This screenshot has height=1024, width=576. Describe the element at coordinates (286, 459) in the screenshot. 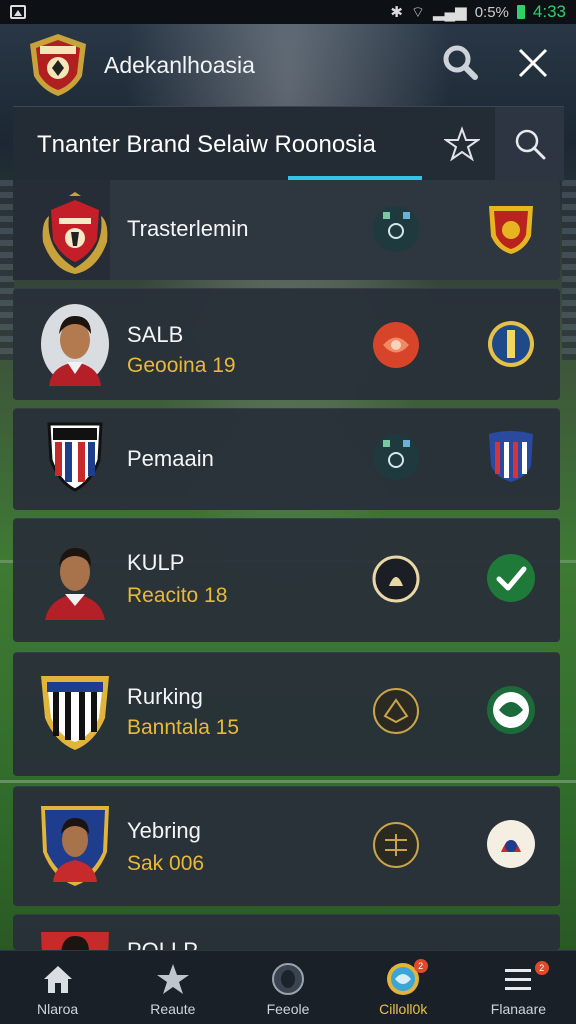

I see `list-item: Pemaain` at that location.